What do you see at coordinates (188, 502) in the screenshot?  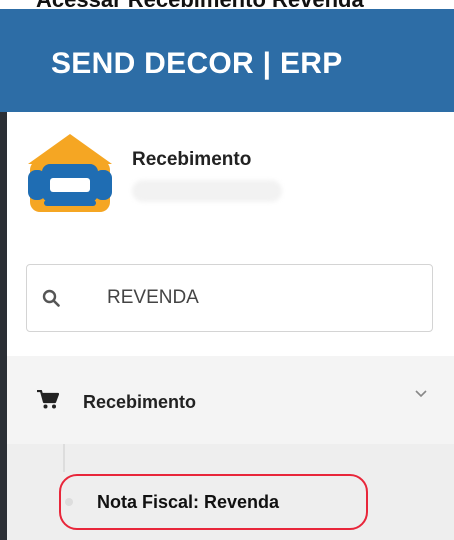 I see `submenu-item-label: Nota Fiscal: Revenda` at bounding box center [188, 502].